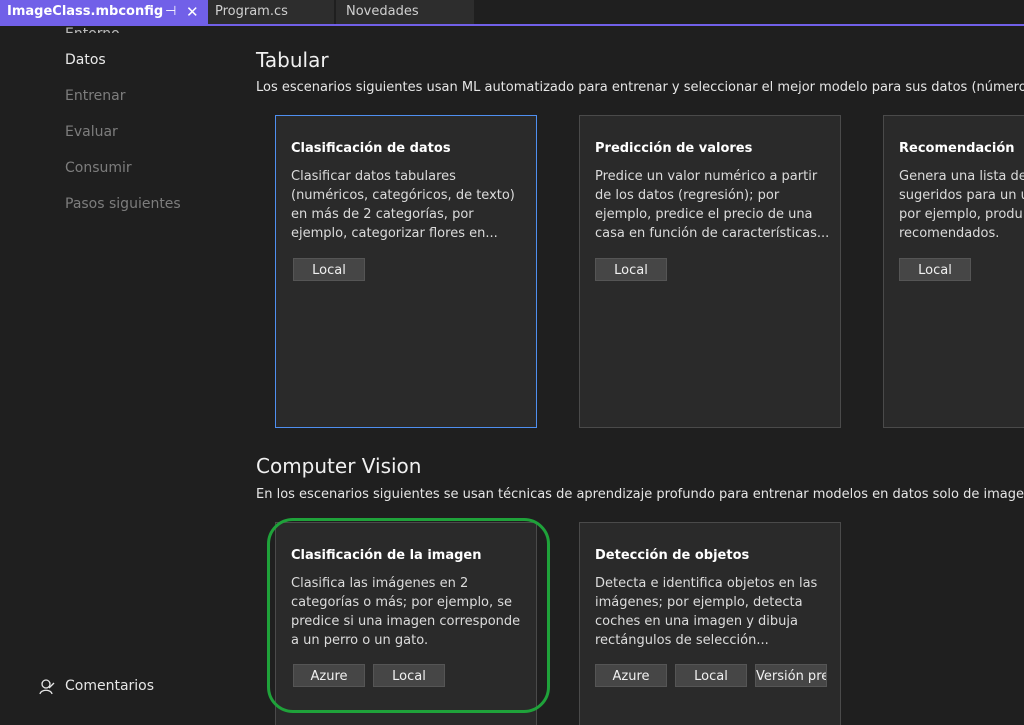 The height and width of the screenshot is (725, 1024). What do you see at coordinates (674, 148) in the screenshot?
I see `card-title: Predicción de valores` at bounding box center [674, 148].